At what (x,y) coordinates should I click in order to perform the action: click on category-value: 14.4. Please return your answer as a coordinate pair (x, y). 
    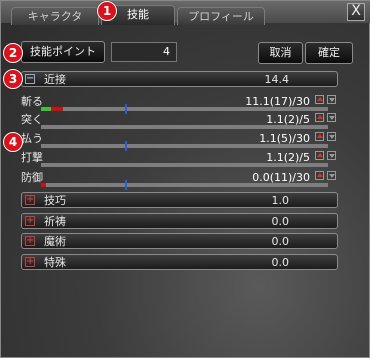
    Looking at the image, I should click on (277, 79).